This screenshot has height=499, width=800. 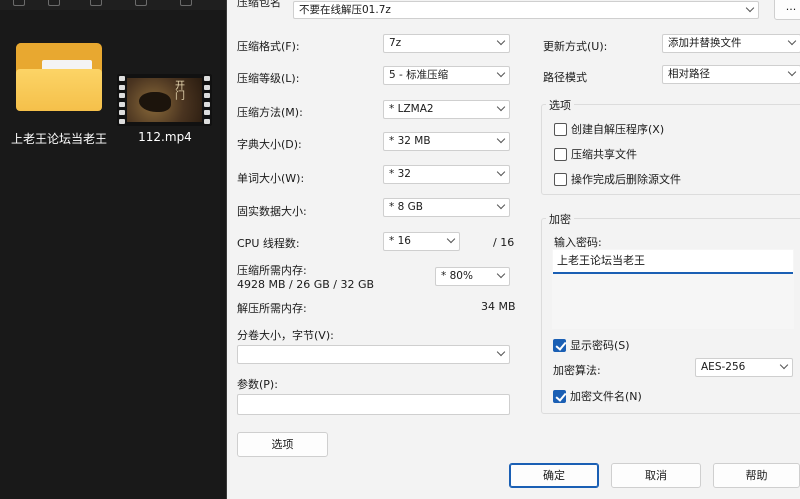 I want to click on archive-name-value: 不要在线解压01.7z, so click(x=345, y=10).